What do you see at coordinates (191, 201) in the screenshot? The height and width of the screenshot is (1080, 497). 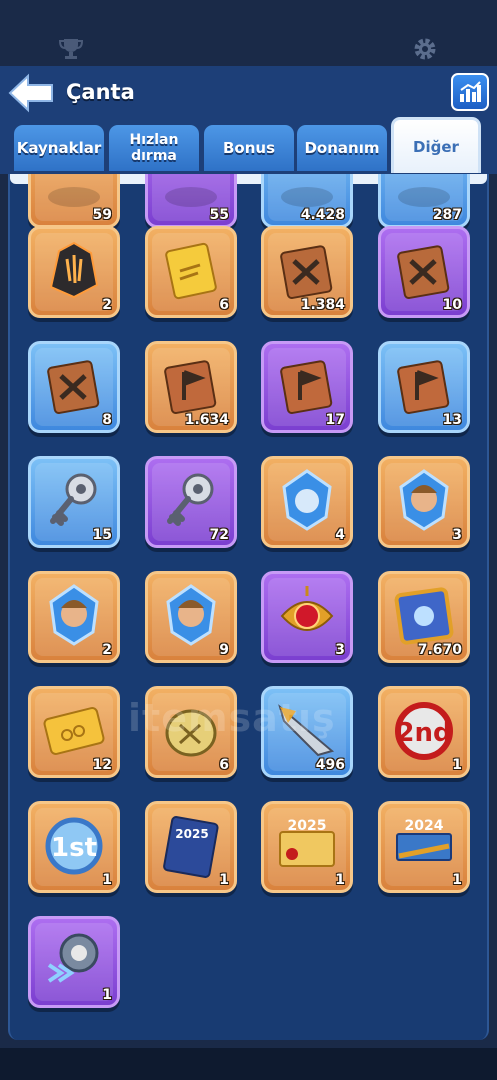 I see `inventory-item-partial-item-2: 55` at bounding box center [191, 201].